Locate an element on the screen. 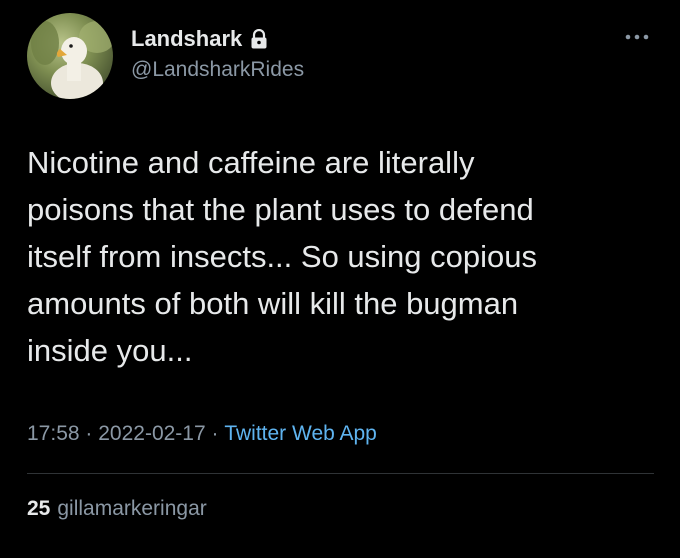 The width and height of the screenshot is (680, 558). likes-label: gillamarkeringar is located at coordinates (132, 508).